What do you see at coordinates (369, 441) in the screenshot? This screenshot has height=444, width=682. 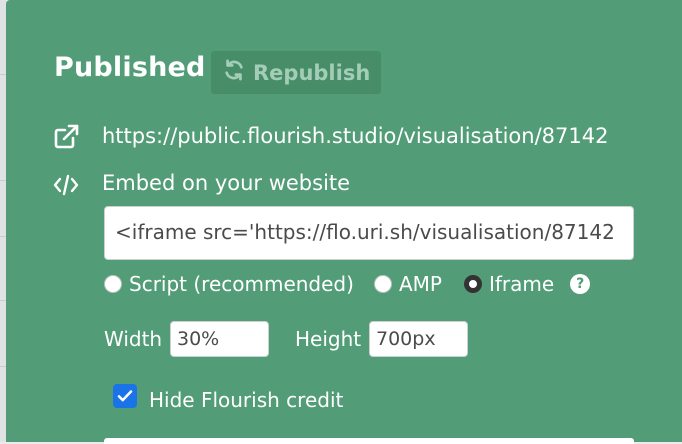 I see `next-field-edge` at bounding box center [369, 441].